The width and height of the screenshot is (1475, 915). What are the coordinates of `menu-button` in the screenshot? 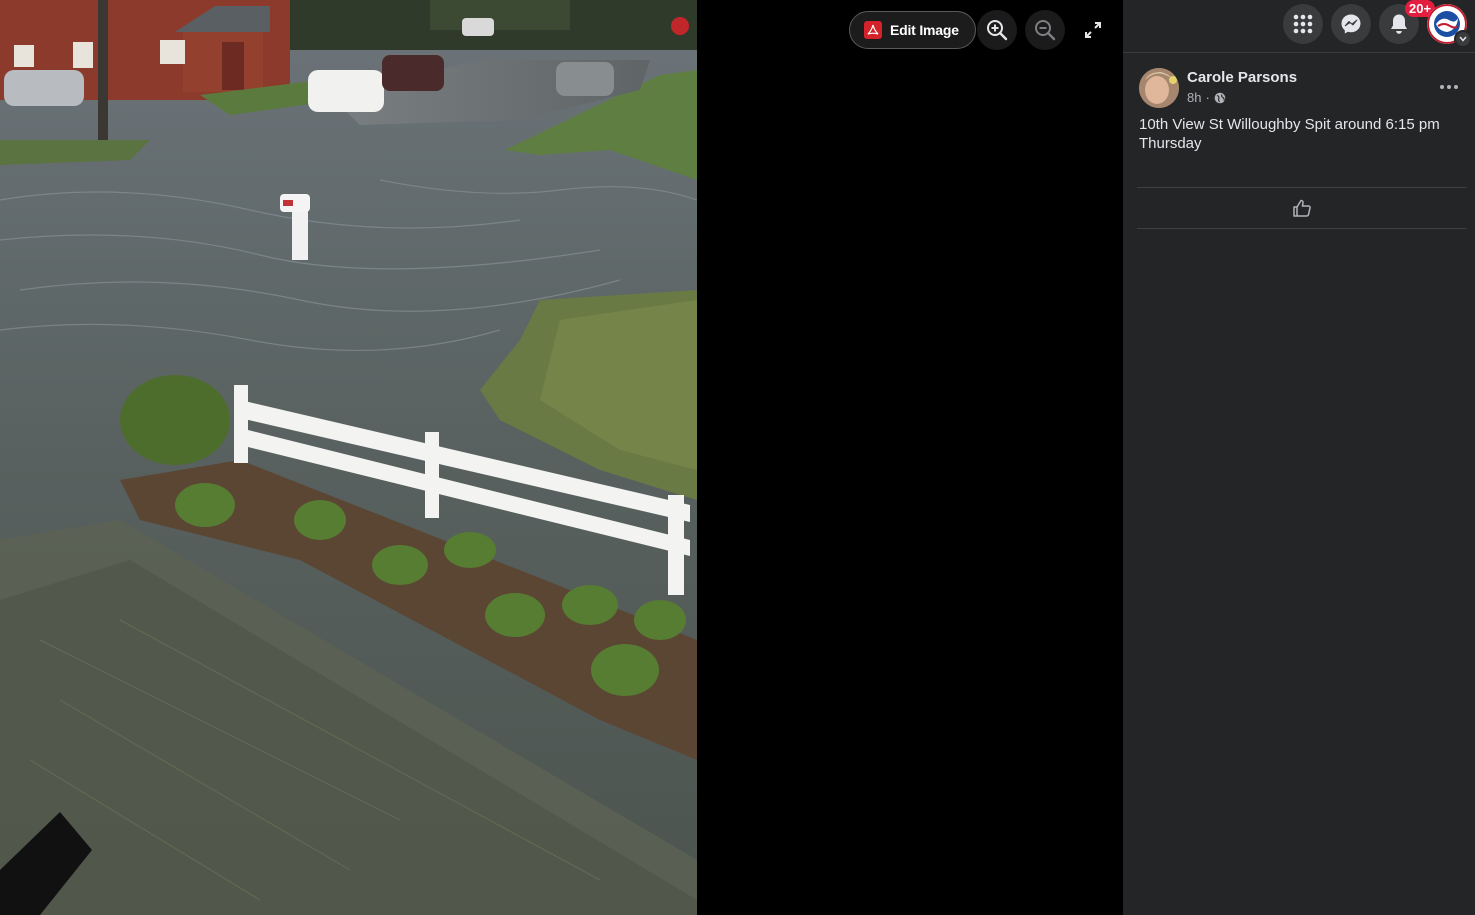 It's located at (1303, 24).